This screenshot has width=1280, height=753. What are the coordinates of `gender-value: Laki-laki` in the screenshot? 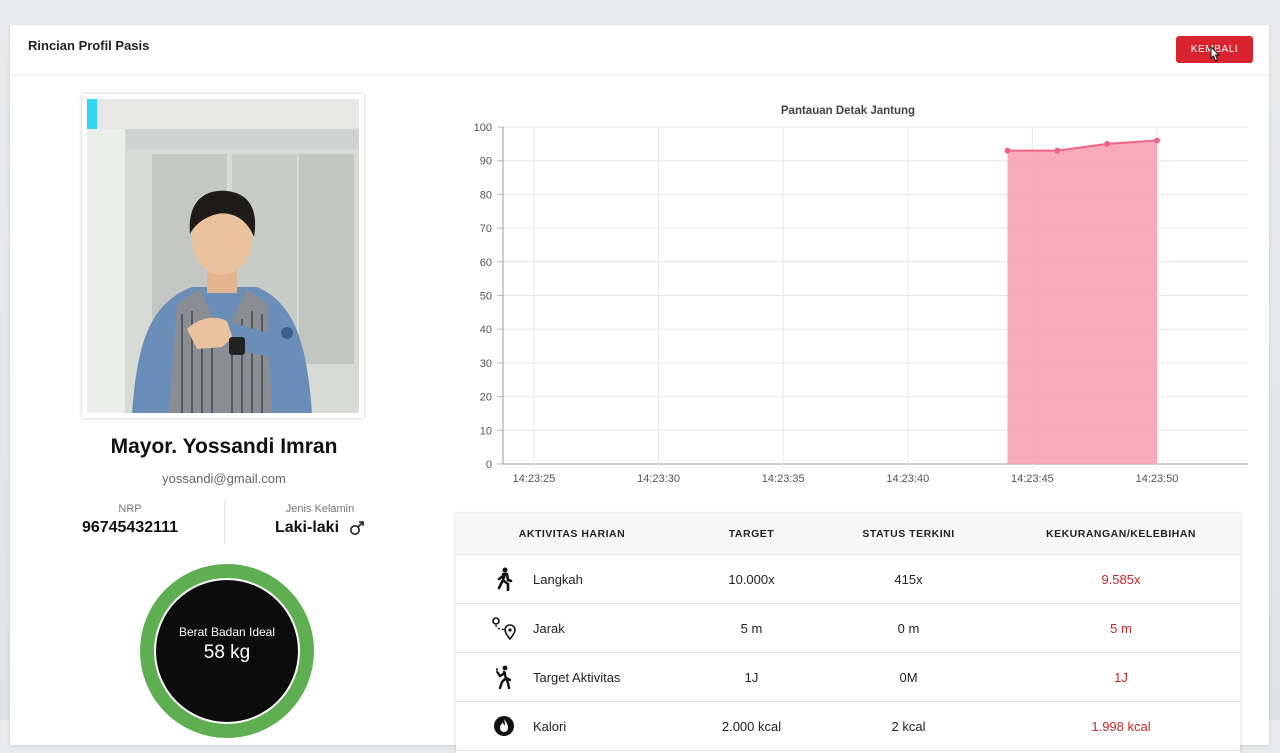 It's located at (307, 527).